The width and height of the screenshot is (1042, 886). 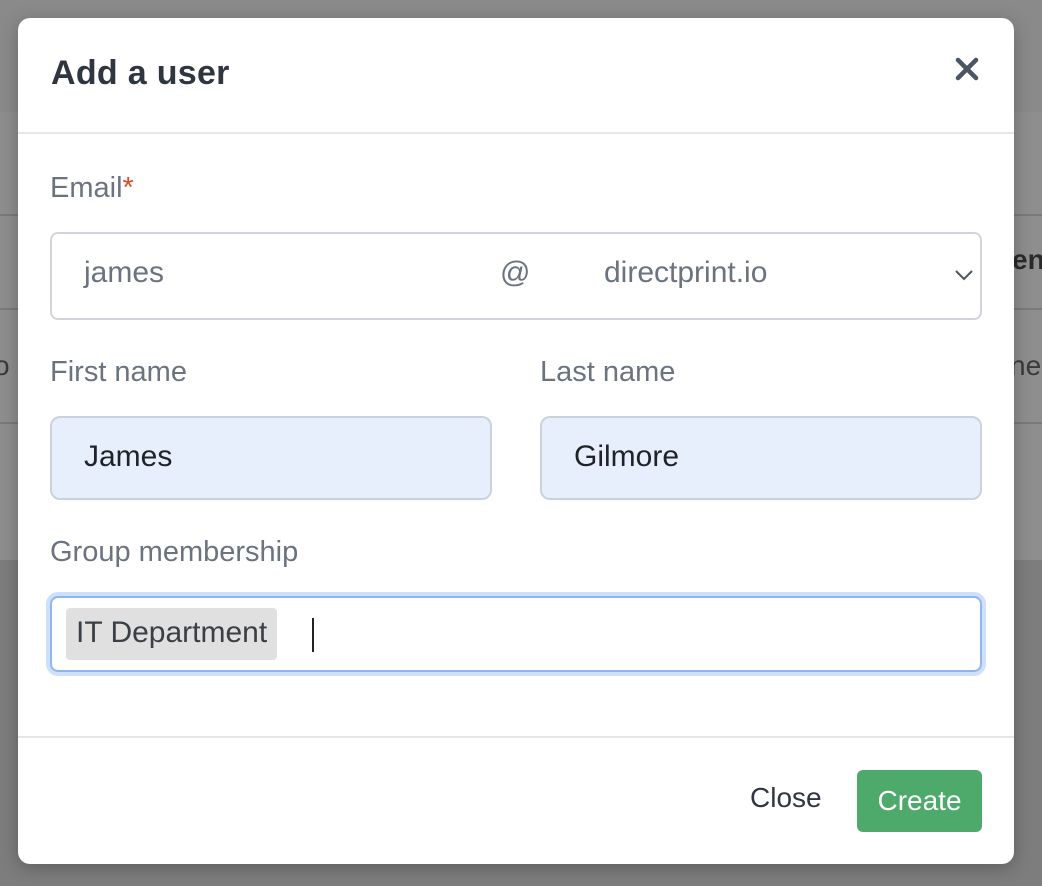 I want to click on background-cell-fragment: ne, so click(x=1026, y=365).